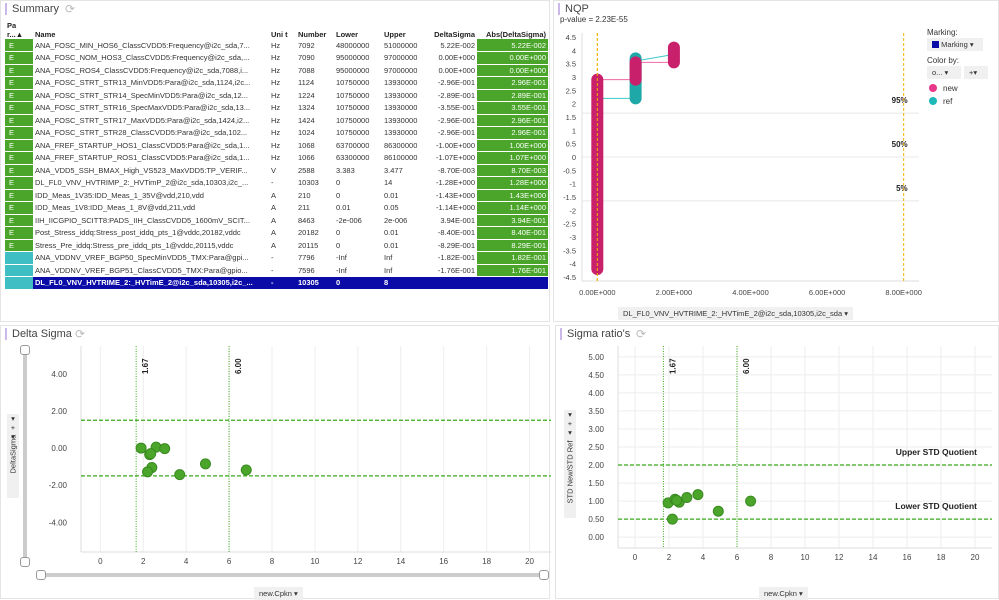  Describe the element at coordinates (315, 83) in the screenshot. I see `table-cell: 1124` at that location.